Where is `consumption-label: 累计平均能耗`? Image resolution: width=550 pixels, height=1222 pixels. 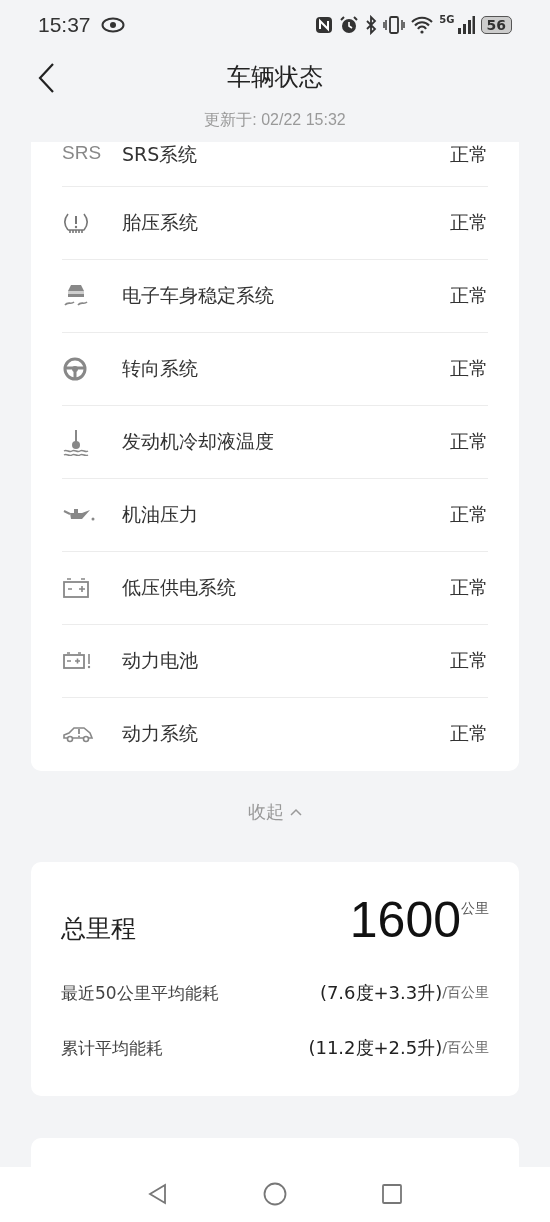
consumption-label: 累计平均能耗 is located at coordinates (112, 1048).